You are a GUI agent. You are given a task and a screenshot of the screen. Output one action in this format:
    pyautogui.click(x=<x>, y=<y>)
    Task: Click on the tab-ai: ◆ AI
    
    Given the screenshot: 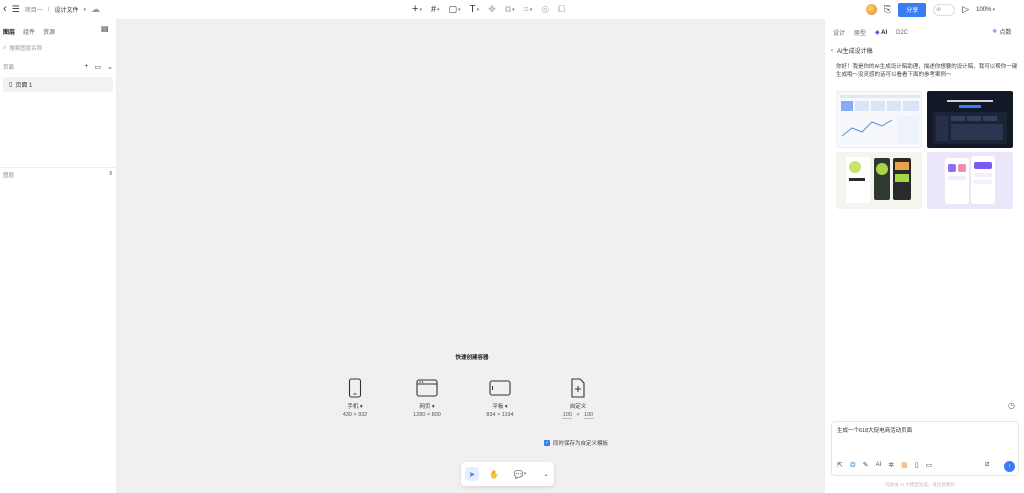 What is the action you would take?
    pyautogui.click(x=881, y=32)
    